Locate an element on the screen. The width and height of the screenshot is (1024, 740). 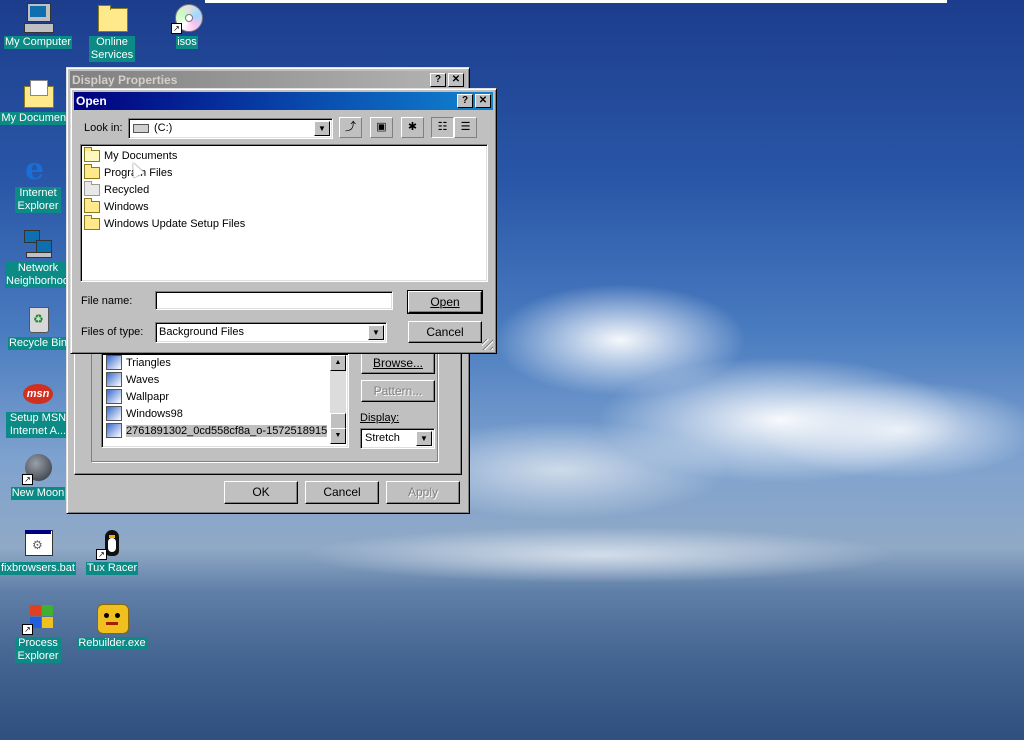
new-folder-button: ✱ is located at coordinates (412, 127).